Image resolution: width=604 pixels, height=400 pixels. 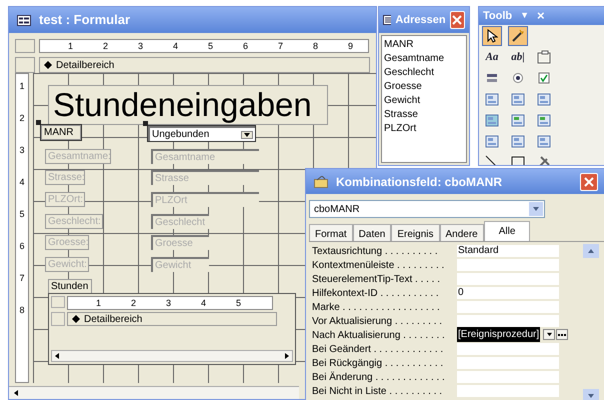 I want to click on vertical-scrollbar, so click(x=591, y=321).